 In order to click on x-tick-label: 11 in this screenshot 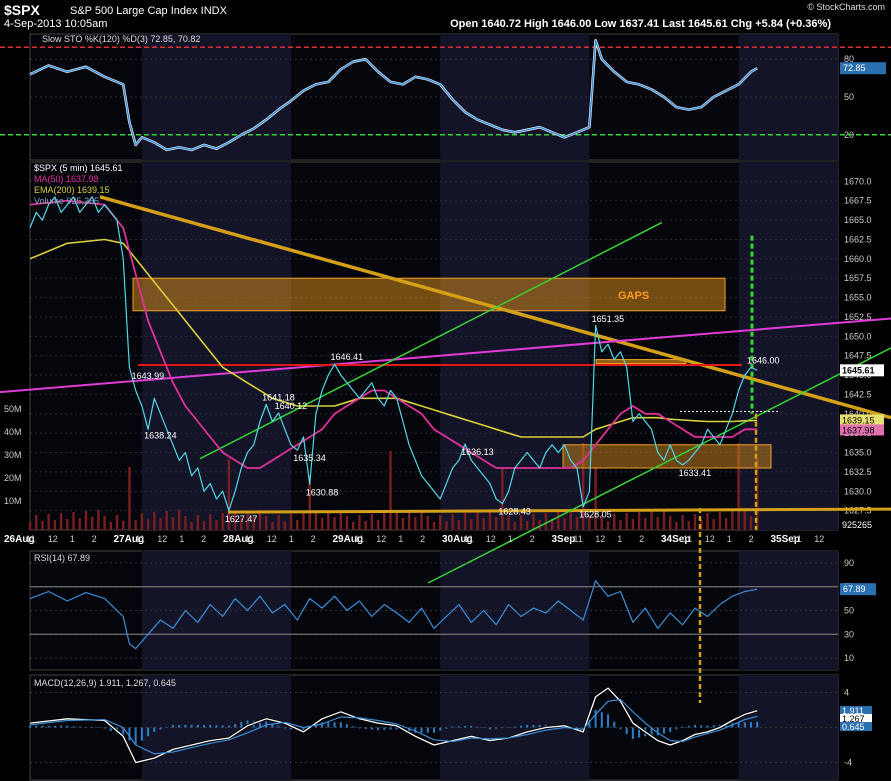, I will do `click(687, 539)`.